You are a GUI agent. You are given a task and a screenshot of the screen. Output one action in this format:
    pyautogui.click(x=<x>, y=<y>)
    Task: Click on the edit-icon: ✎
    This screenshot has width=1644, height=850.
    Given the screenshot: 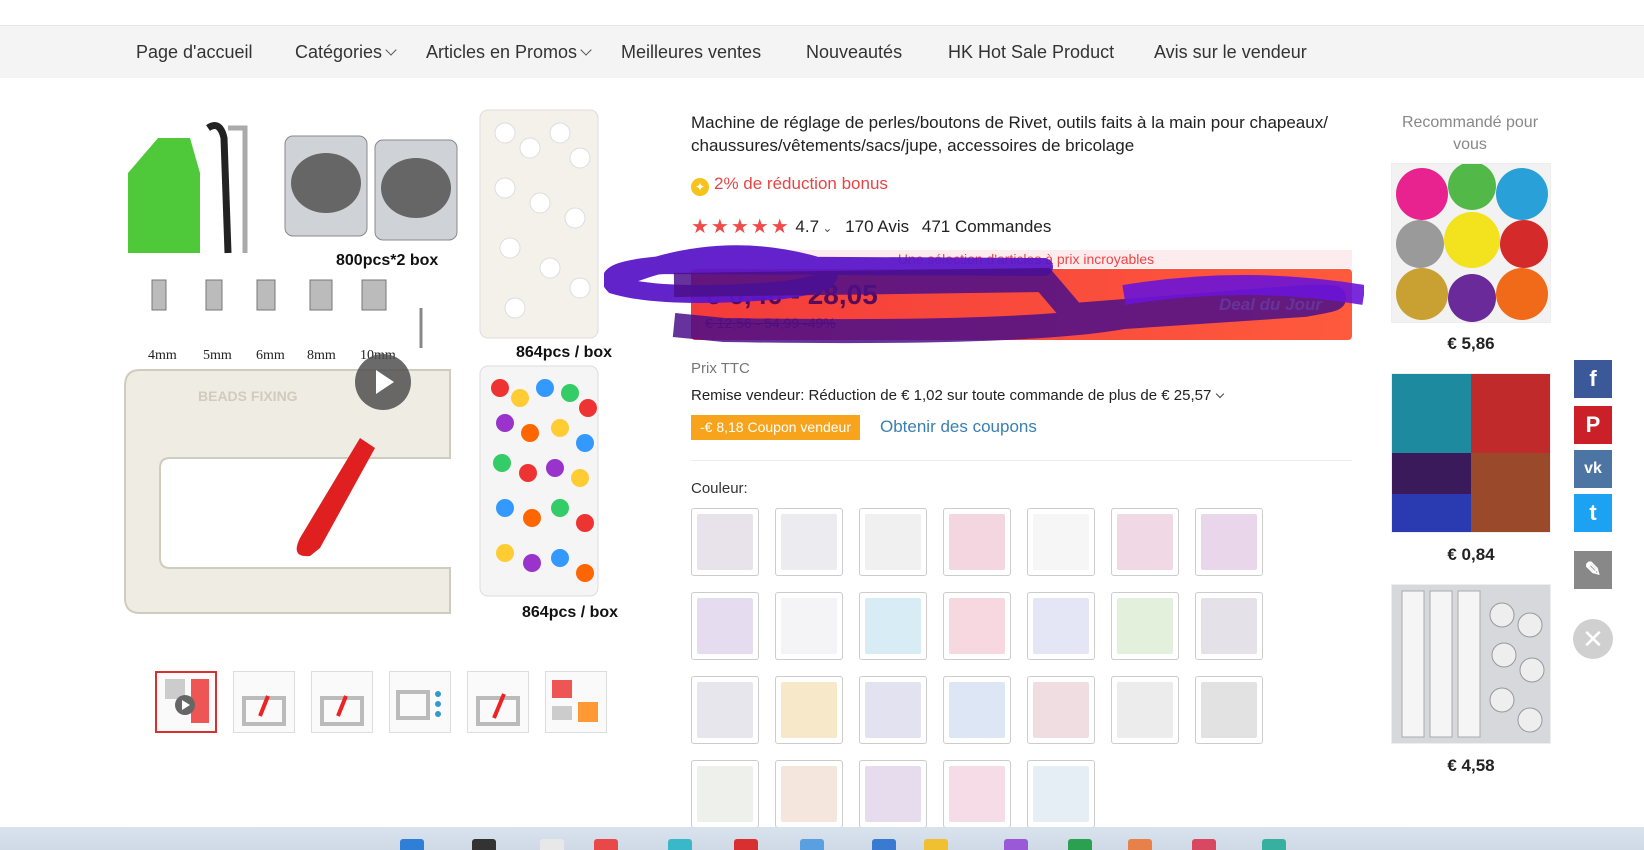 What is the action you would take?
    pyautogui.click(x=1593, y=570)
    